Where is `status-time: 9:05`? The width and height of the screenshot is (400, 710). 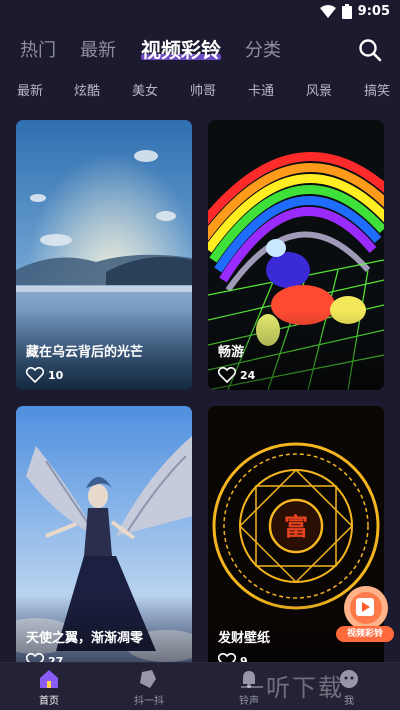 status-time: 9:05 is located at coordinates (373, 11).